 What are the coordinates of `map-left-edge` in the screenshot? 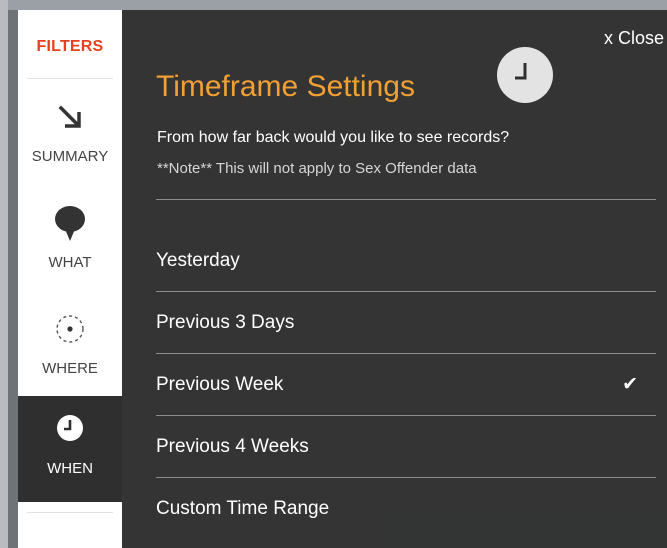 It's located at (4, 274).